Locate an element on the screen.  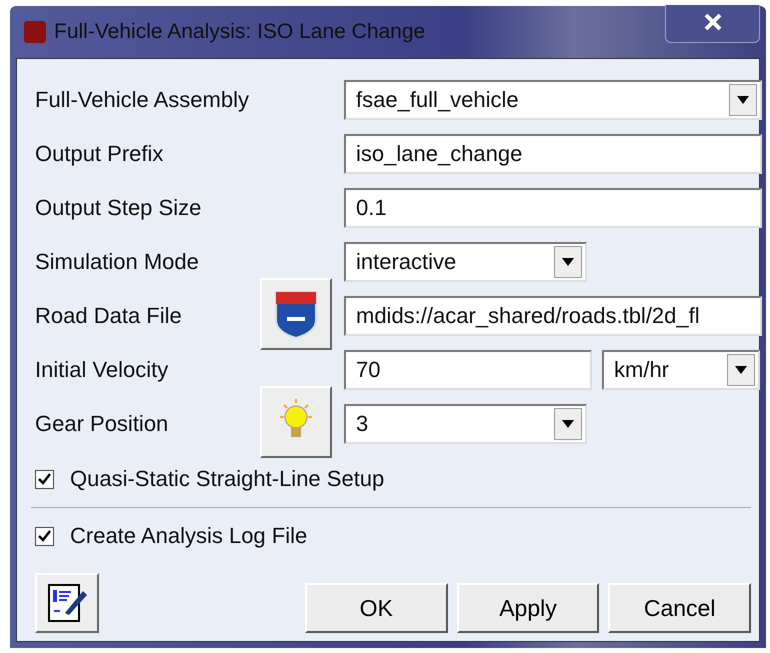
road-file-button is located at coordinates (296, 314).